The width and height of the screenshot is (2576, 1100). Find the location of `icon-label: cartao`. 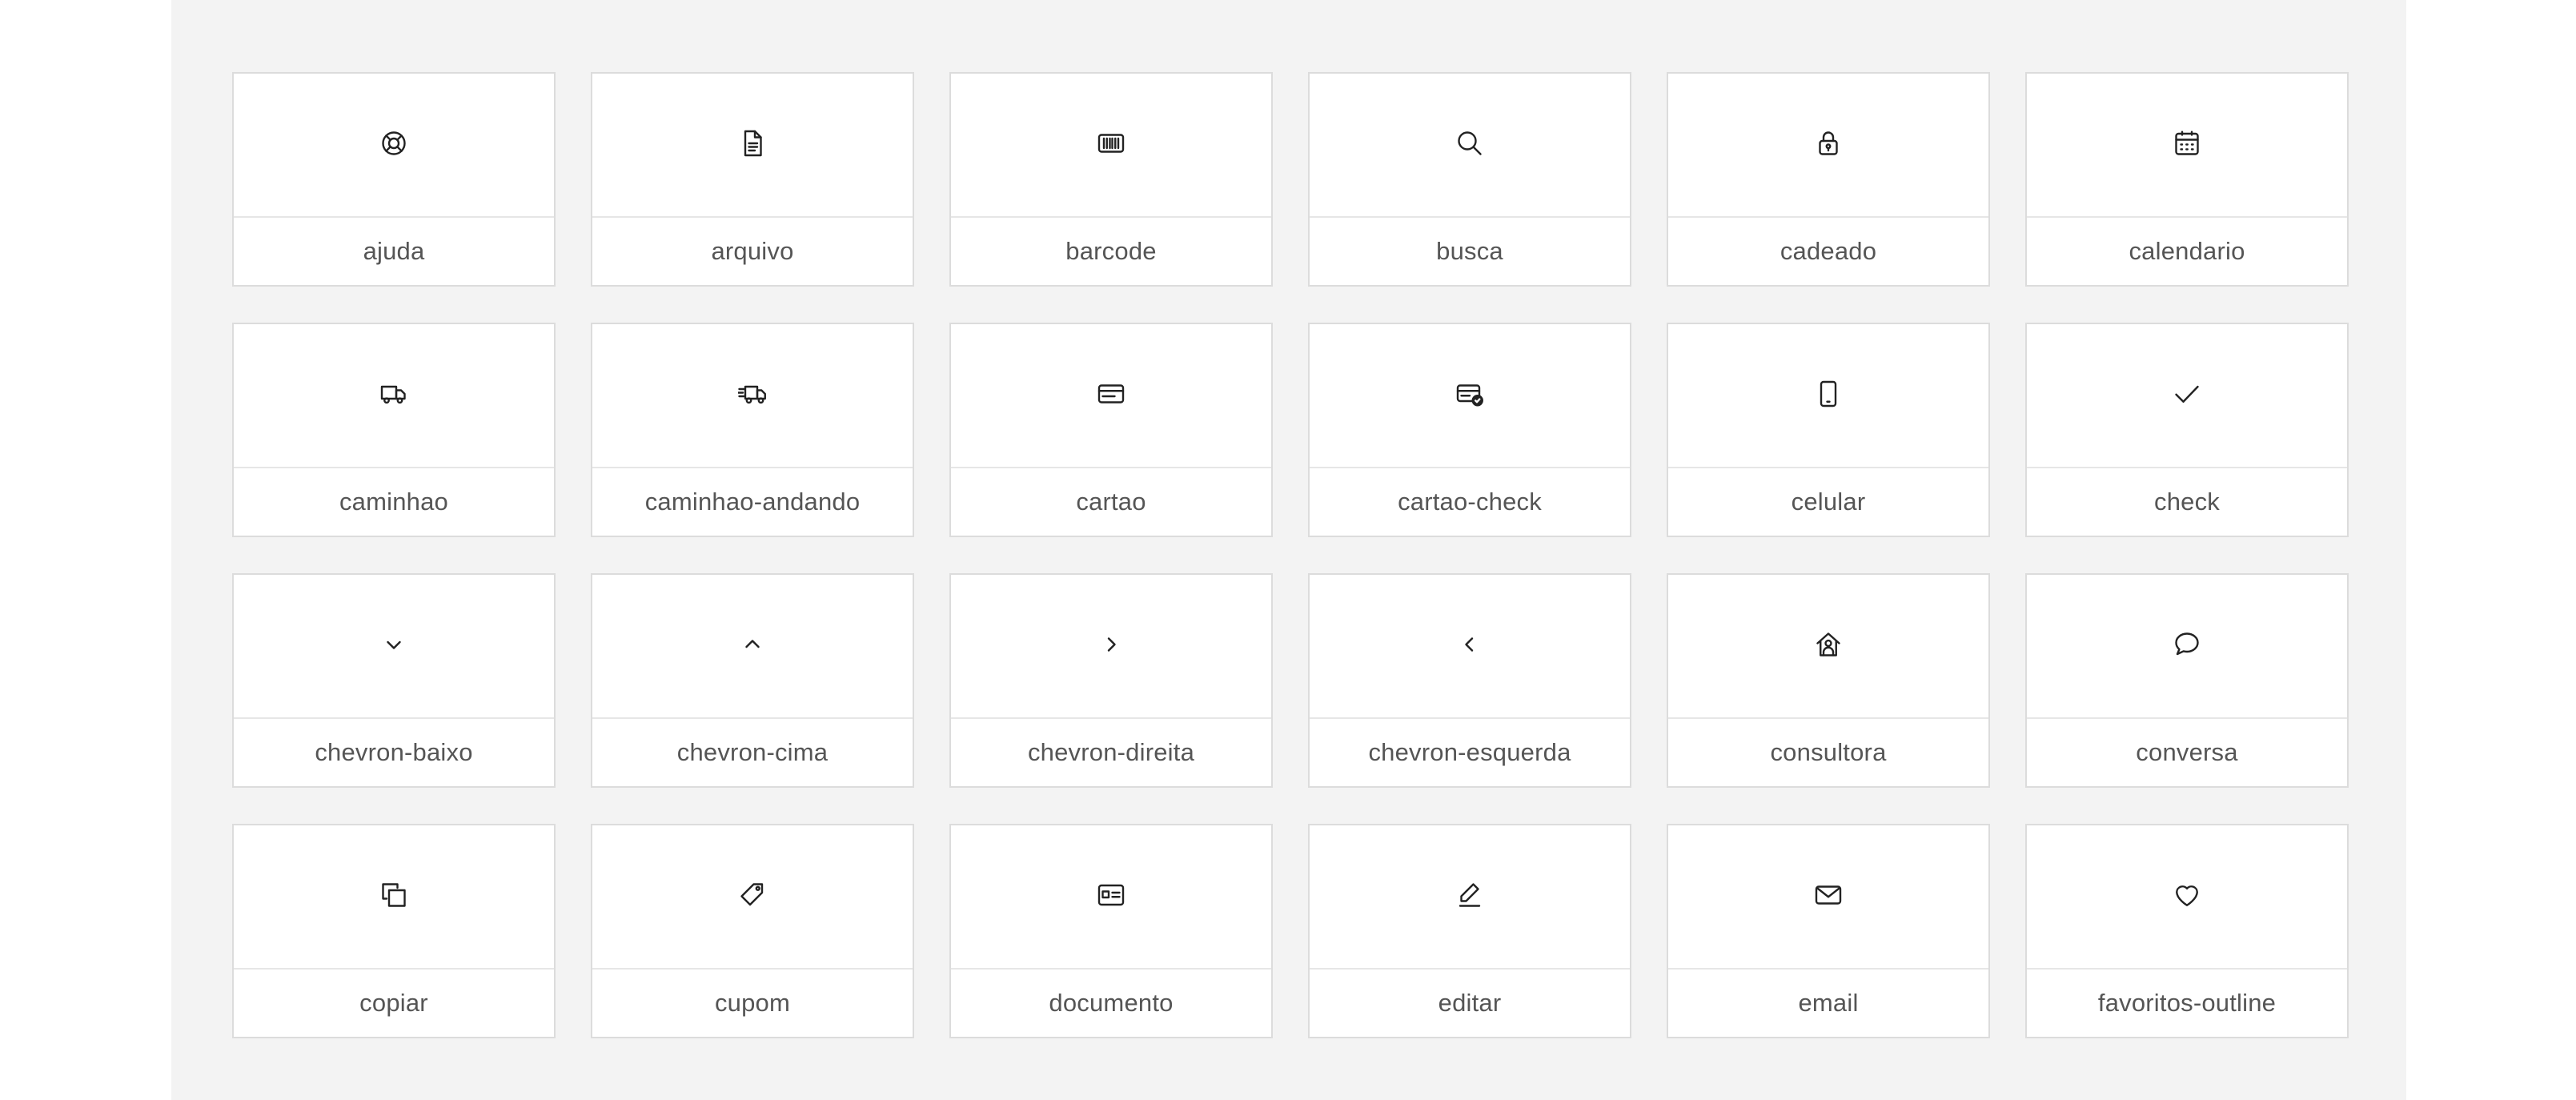

icon-label: cartao is located at coordinates (1111, 502).